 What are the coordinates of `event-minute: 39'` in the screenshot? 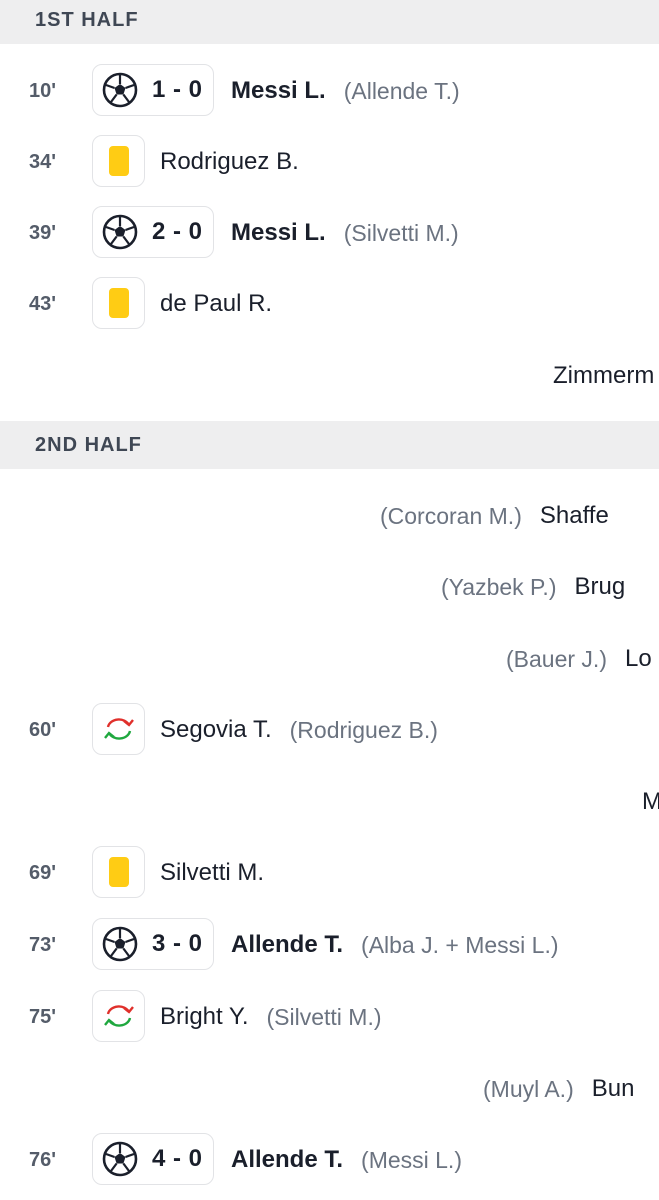 It's located at (43, 232).